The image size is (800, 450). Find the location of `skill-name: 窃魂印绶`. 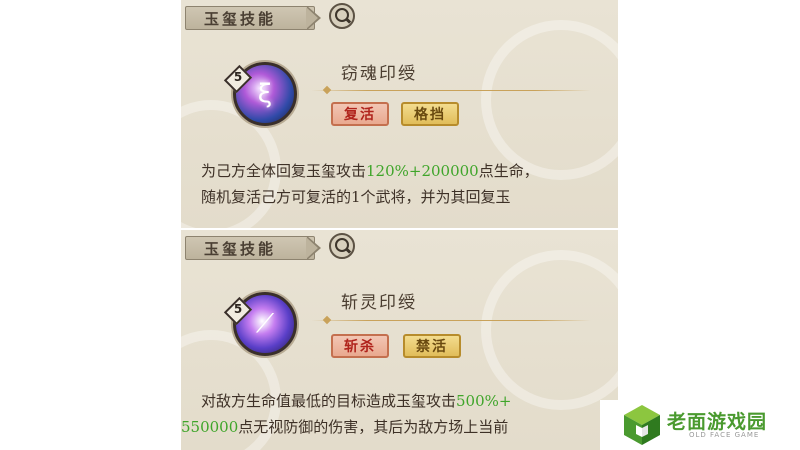

skill-name: 窃魂印绶 is located at coordinates (379, 74).